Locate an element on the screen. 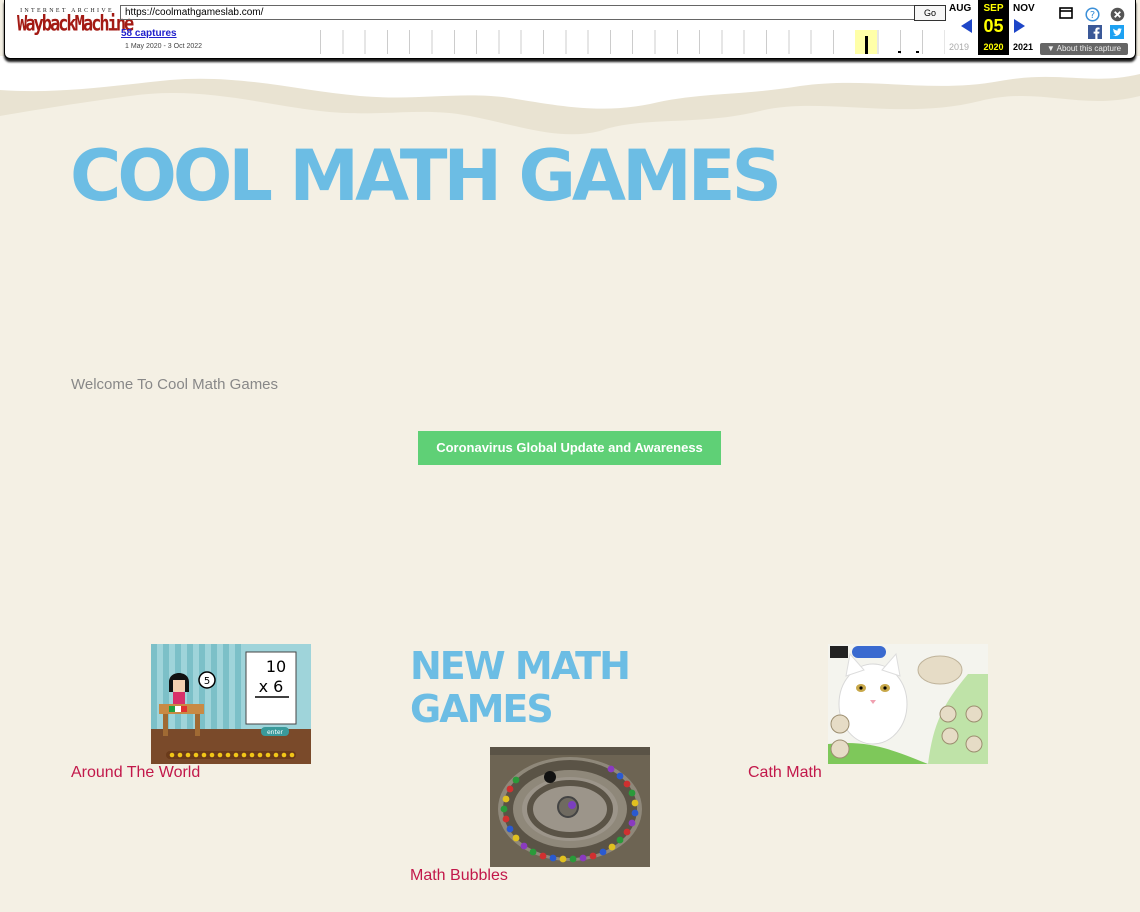 The width and height of the screenshot is (1140, 912). current-capture-date: SEP 05 2020 is located at coordinates (993, 27).